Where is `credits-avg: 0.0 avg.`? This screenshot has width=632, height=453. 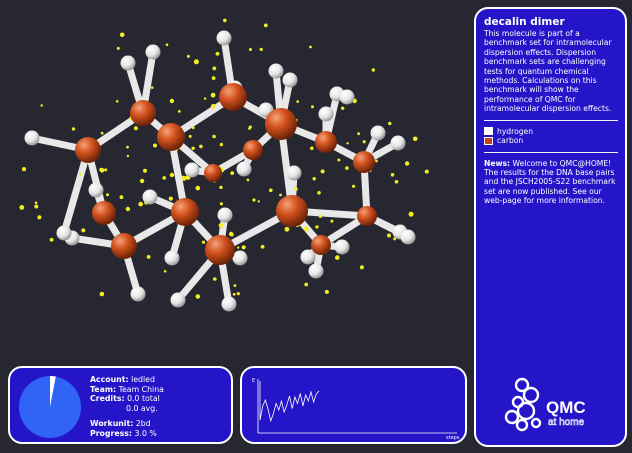 credits-avg: 0.0 avg. is located at coordinates (142, 408).